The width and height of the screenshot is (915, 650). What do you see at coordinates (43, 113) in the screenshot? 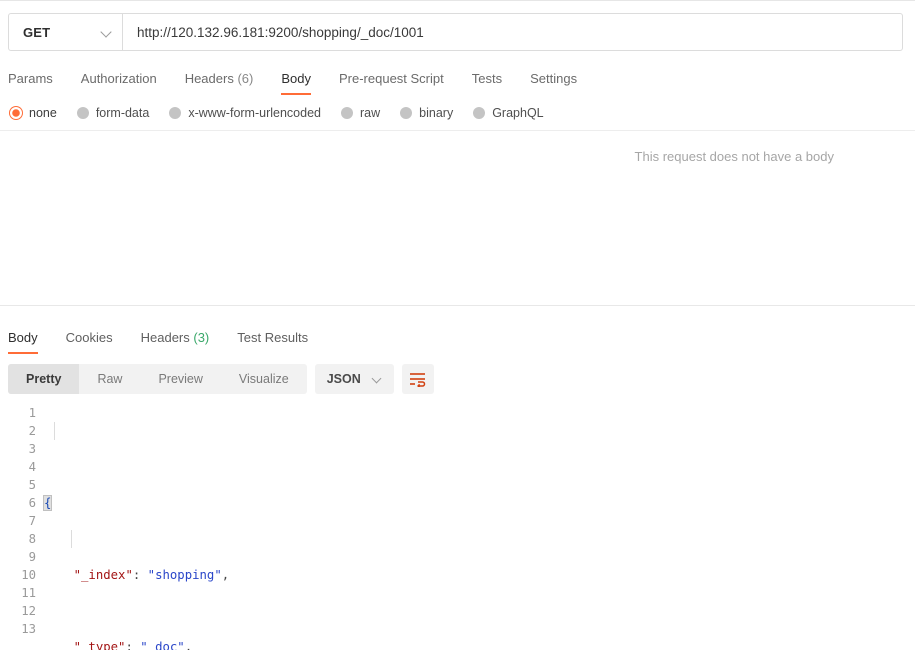
I see `body-type-none-label: none` at bounding box center [43, 113].